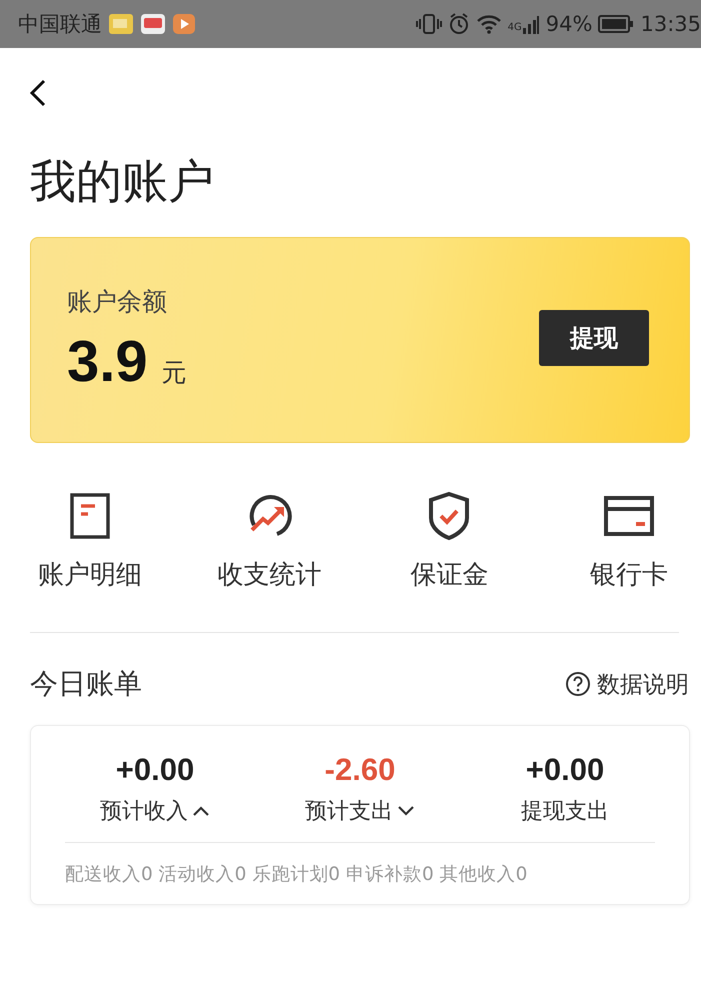 The image size is (701, 994). Describe the element at coordinates (86, 684) in the screenshot. I see `section-title: 今日账单` at that location.